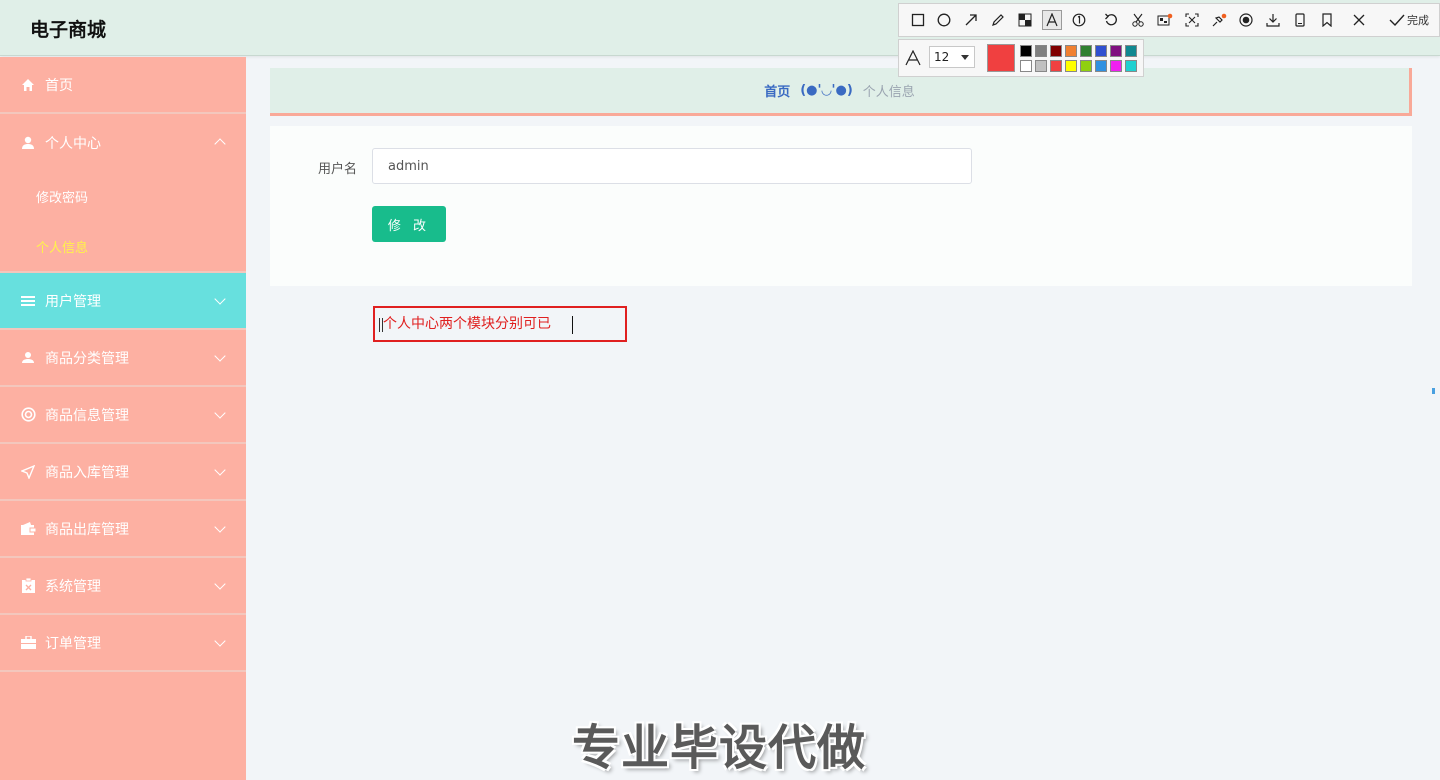  Describe the element at coordinates (1273, 20) in the screenshot. I see `download-icon` at that location.